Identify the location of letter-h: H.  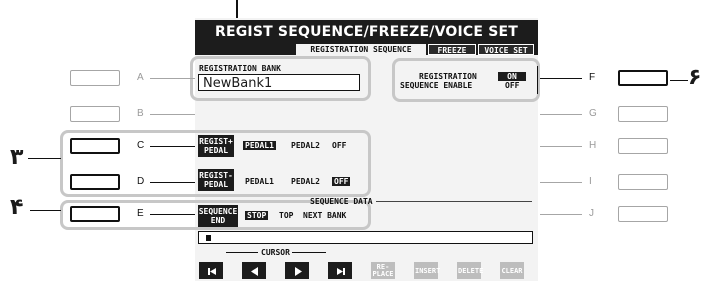
(593, 145).